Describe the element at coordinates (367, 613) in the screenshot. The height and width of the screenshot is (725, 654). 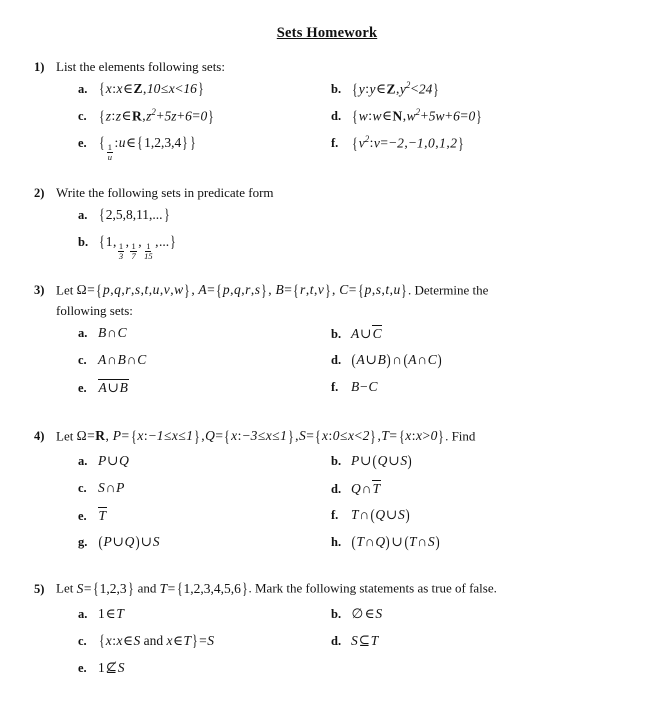
I see `item-math-5b: ∅∈S` at that location.